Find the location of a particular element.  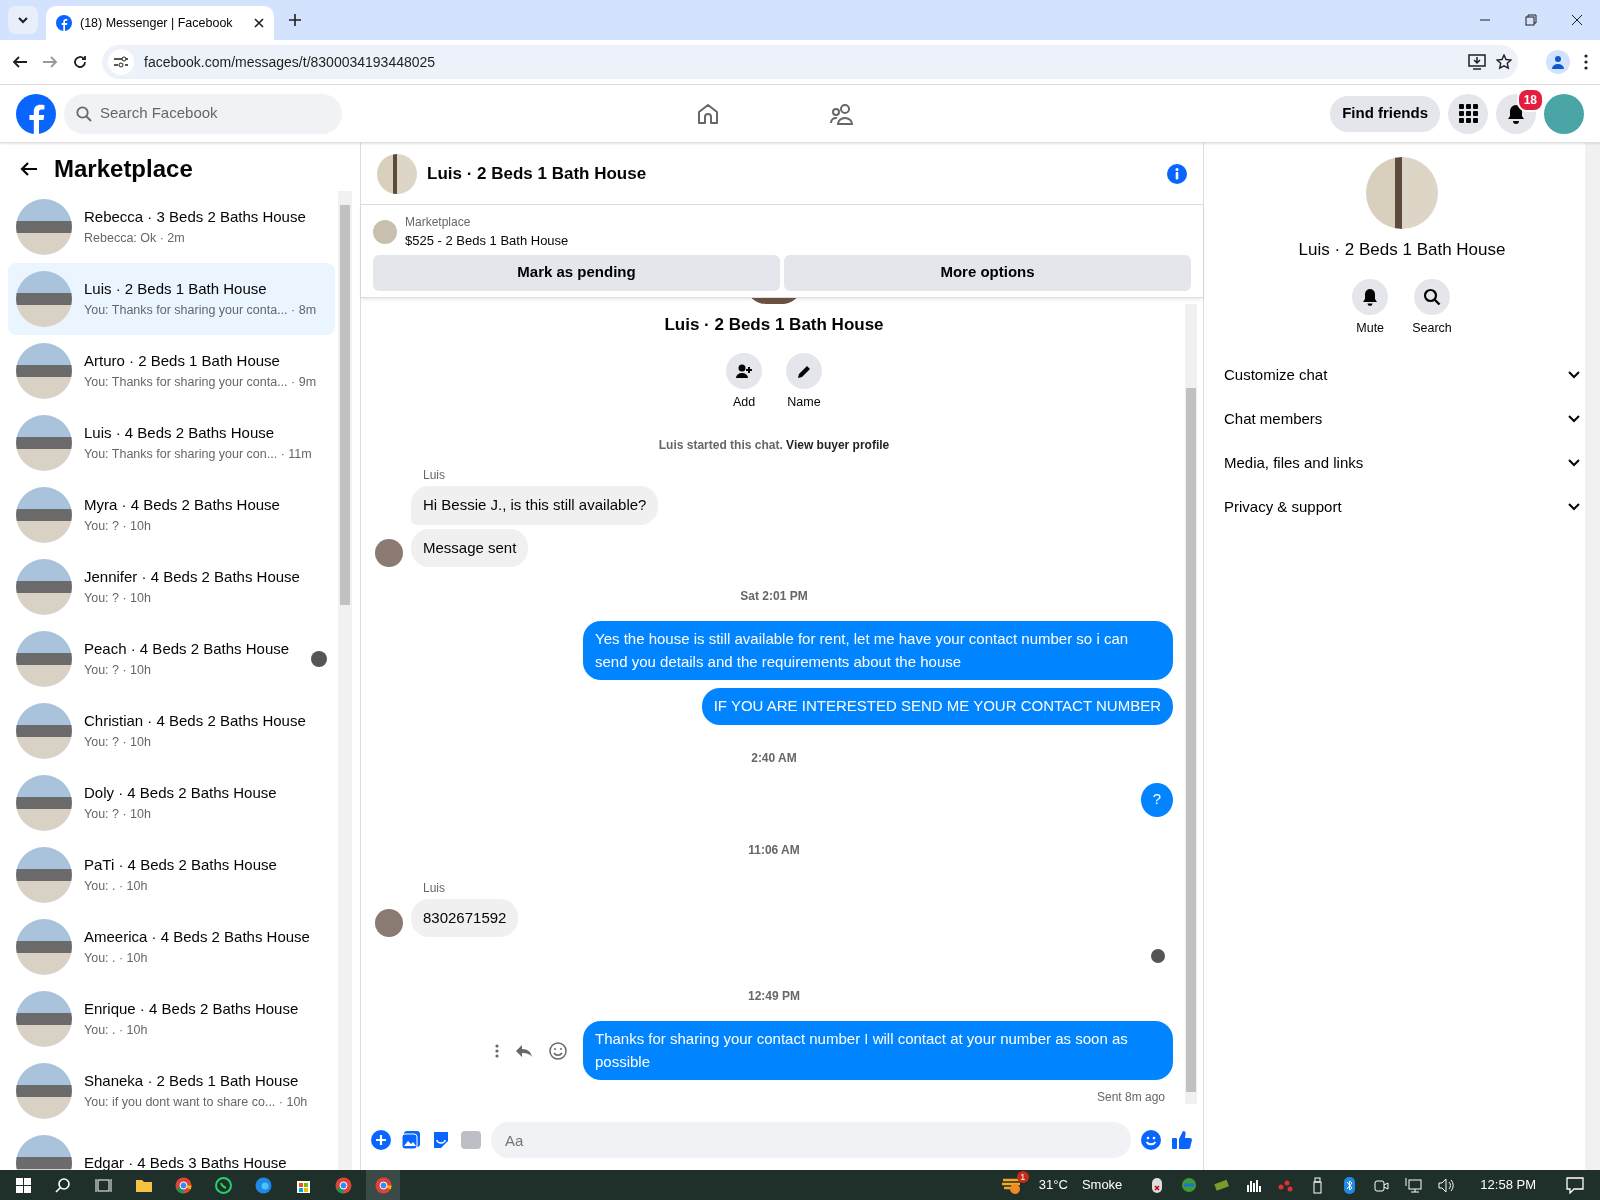

url-text: facebook.com/messages/t/8300034193448025 is located at coordinates (290, 62).